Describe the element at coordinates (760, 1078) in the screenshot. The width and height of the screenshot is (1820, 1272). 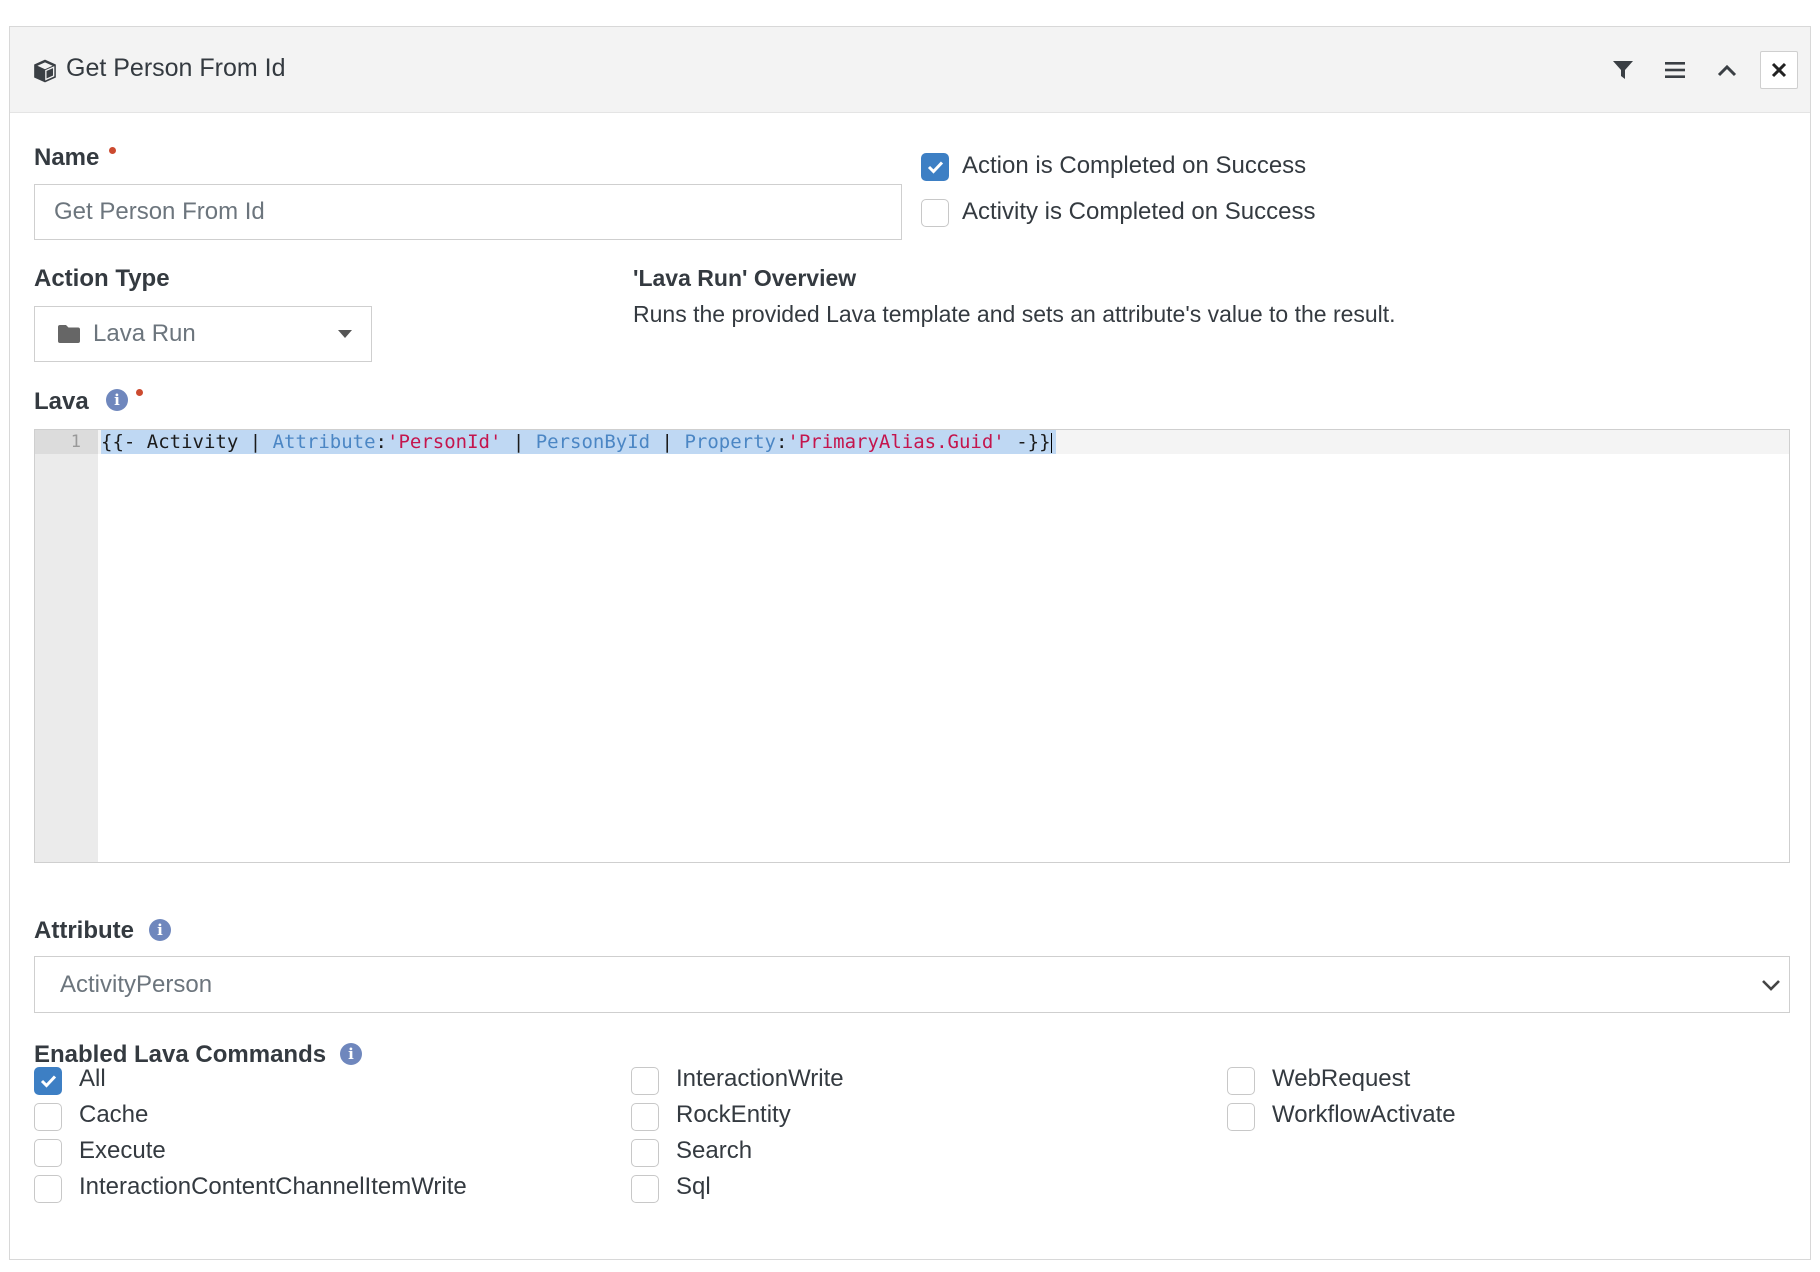
I see `command-label-interactionwrite: InteractionWrite` at that location.